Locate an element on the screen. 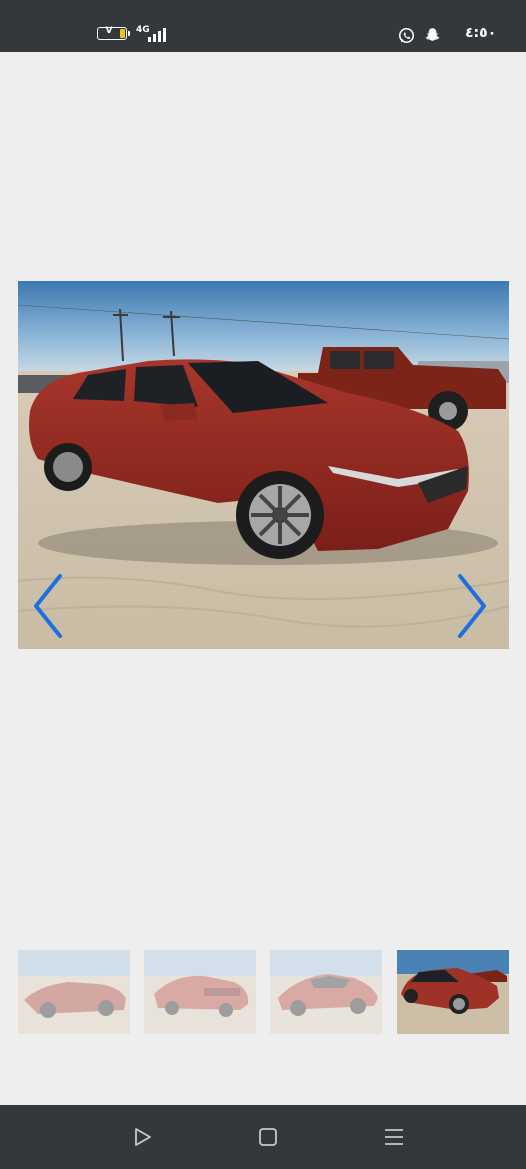  signal-icon is located at coordinates (157, 35).